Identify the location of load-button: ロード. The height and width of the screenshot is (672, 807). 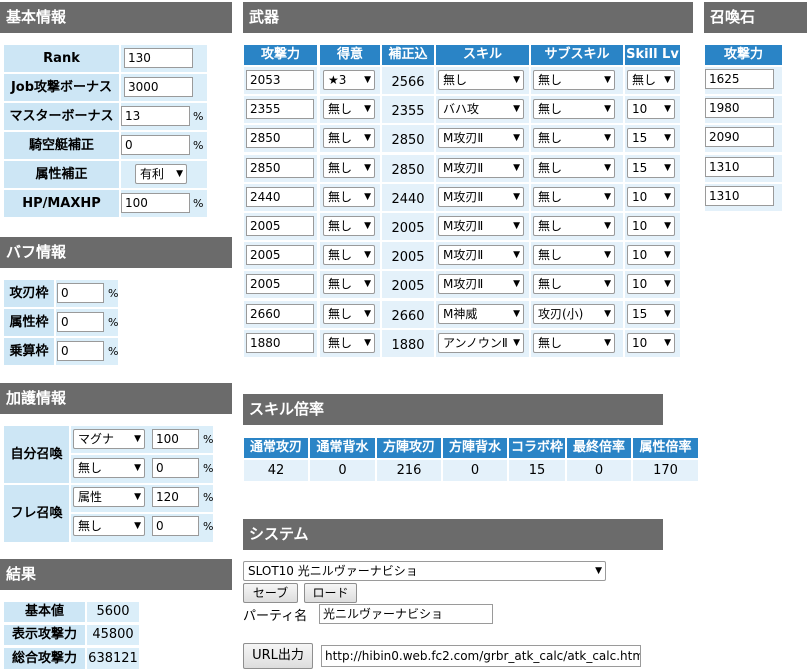
(330, 593).